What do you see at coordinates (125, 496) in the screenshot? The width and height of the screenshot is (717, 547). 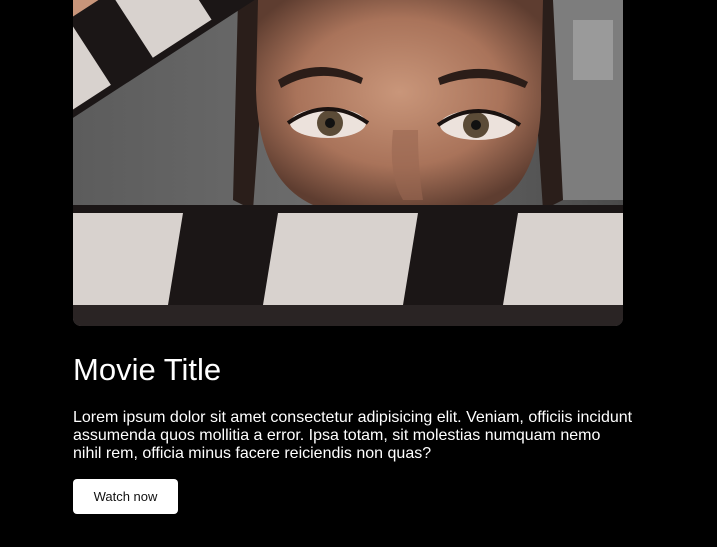 I see `watch-now-button: Watch now` at bounding box center [125, 496].